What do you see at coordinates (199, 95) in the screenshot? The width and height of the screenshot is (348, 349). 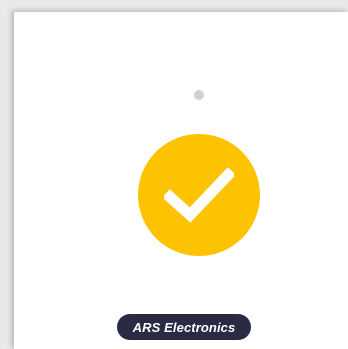 I see `camera-dot` at bounding box center [199, 95].